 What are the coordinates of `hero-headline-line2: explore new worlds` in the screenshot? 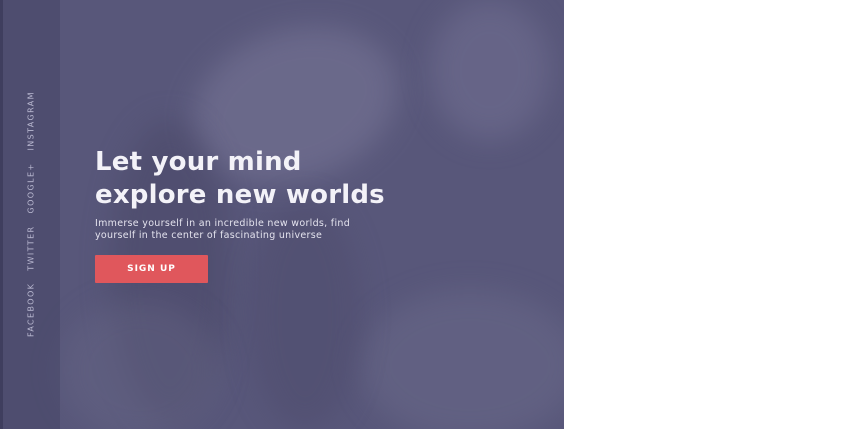 It's located at (240, 195).